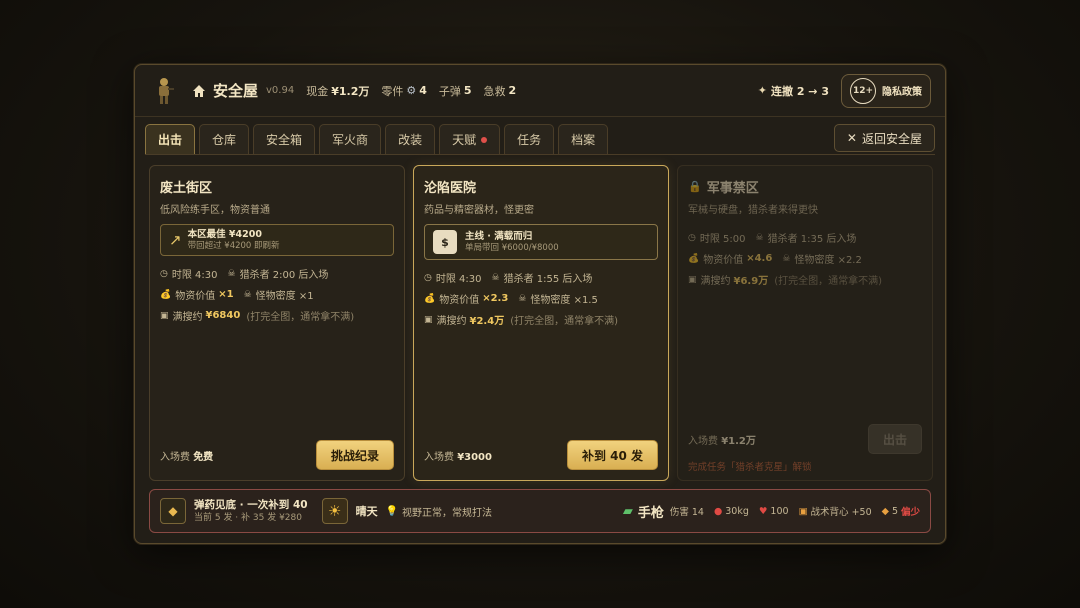  I want to click on tab-modify: 改装, so click(410, 139).